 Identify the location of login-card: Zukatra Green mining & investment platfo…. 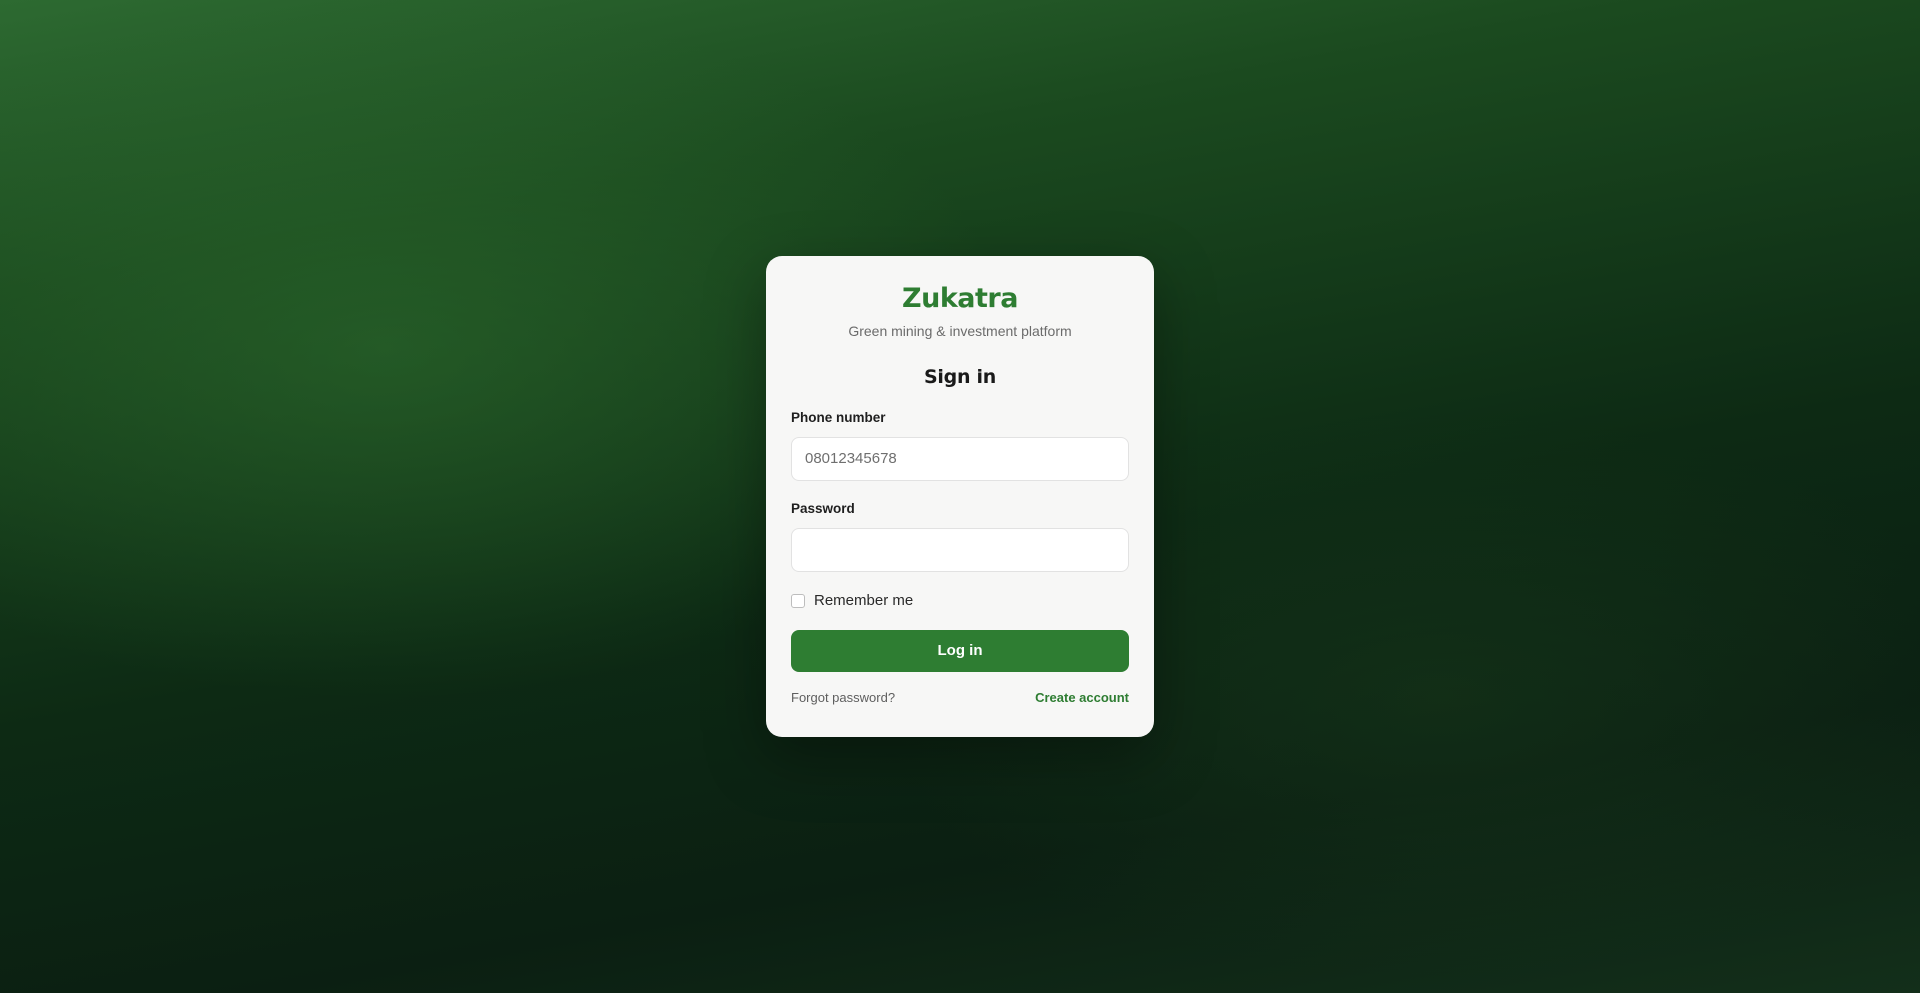
(960, 496).